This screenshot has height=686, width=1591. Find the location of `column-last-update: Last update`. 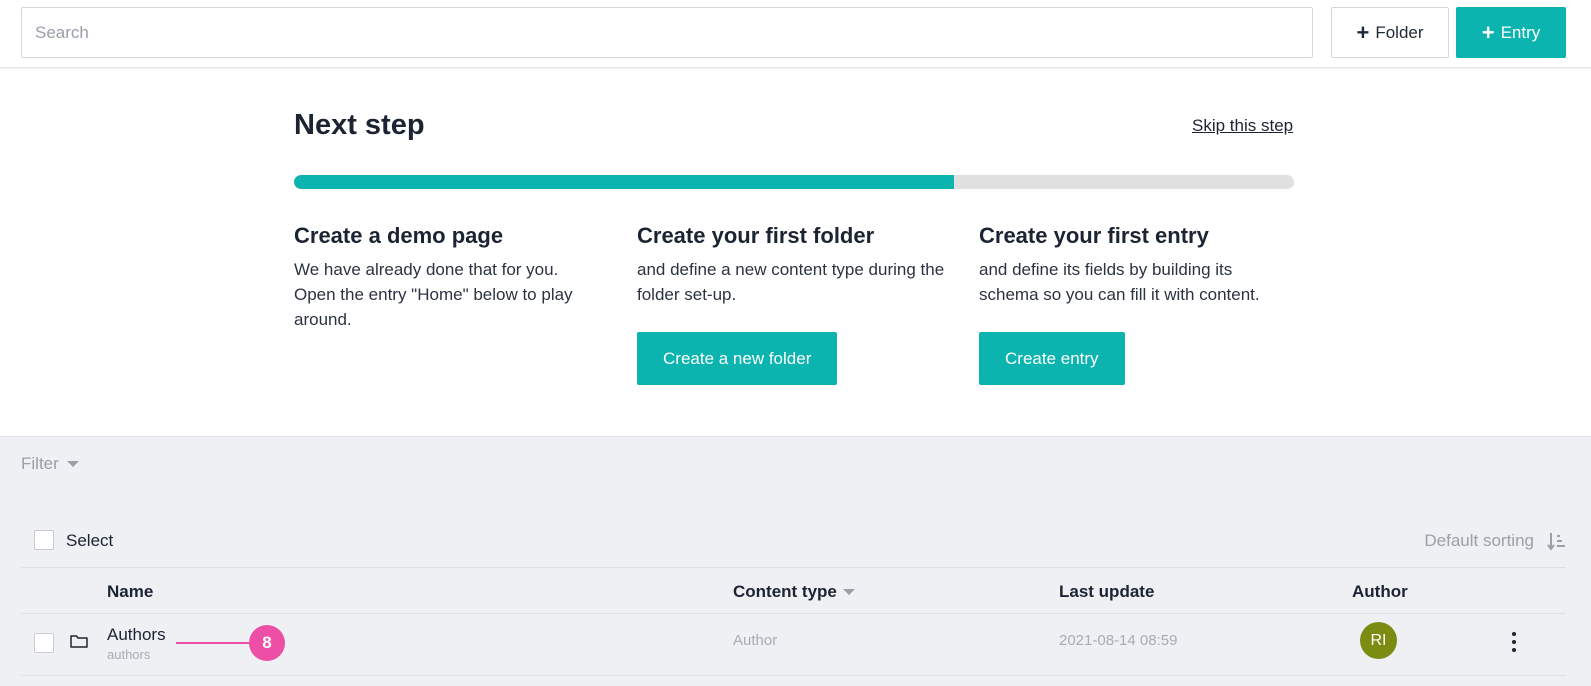

column-last-update: Last update is located at coordinates (1106, 592).